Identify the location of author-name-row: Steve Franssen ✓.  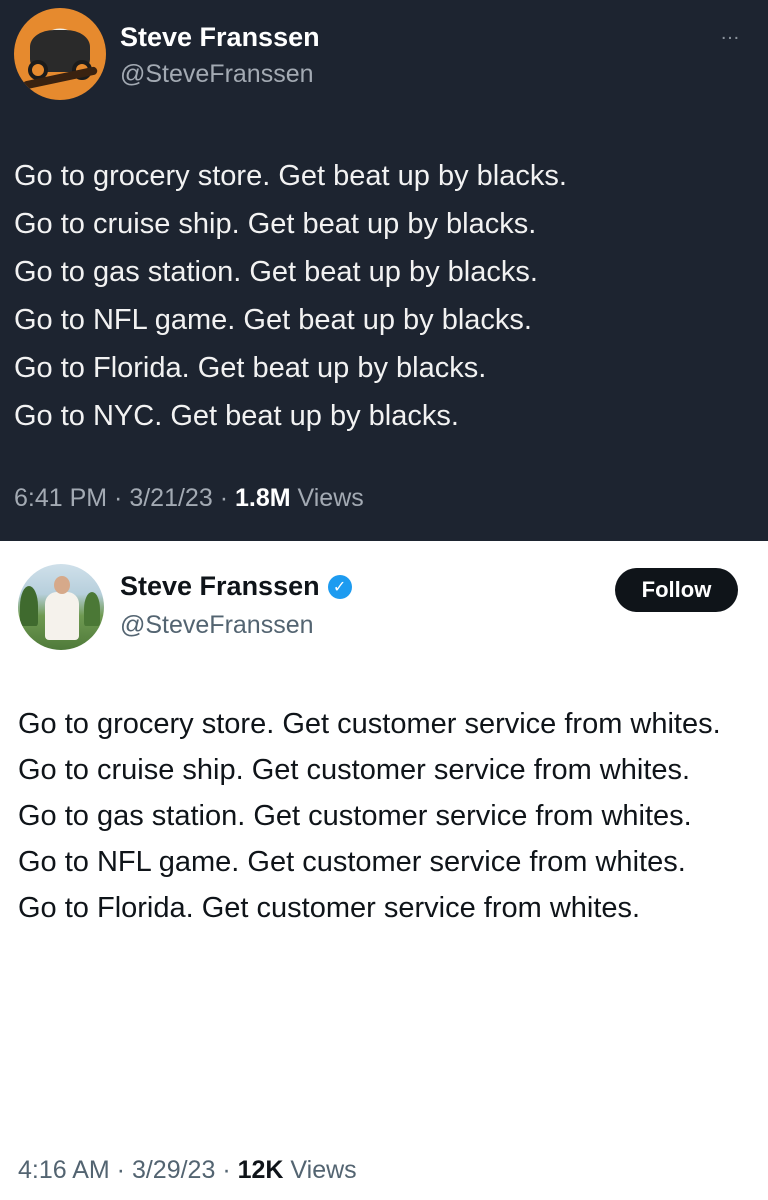
(236, 586).